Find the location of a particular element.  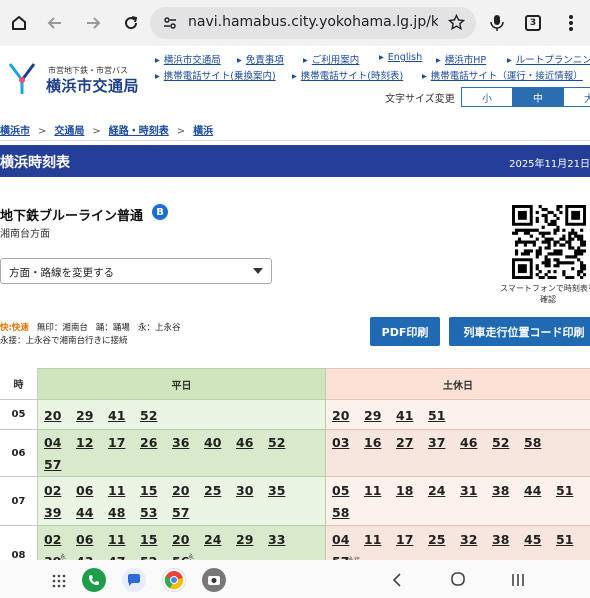

departure-minute: 26 is located at coordinates (148, 442).